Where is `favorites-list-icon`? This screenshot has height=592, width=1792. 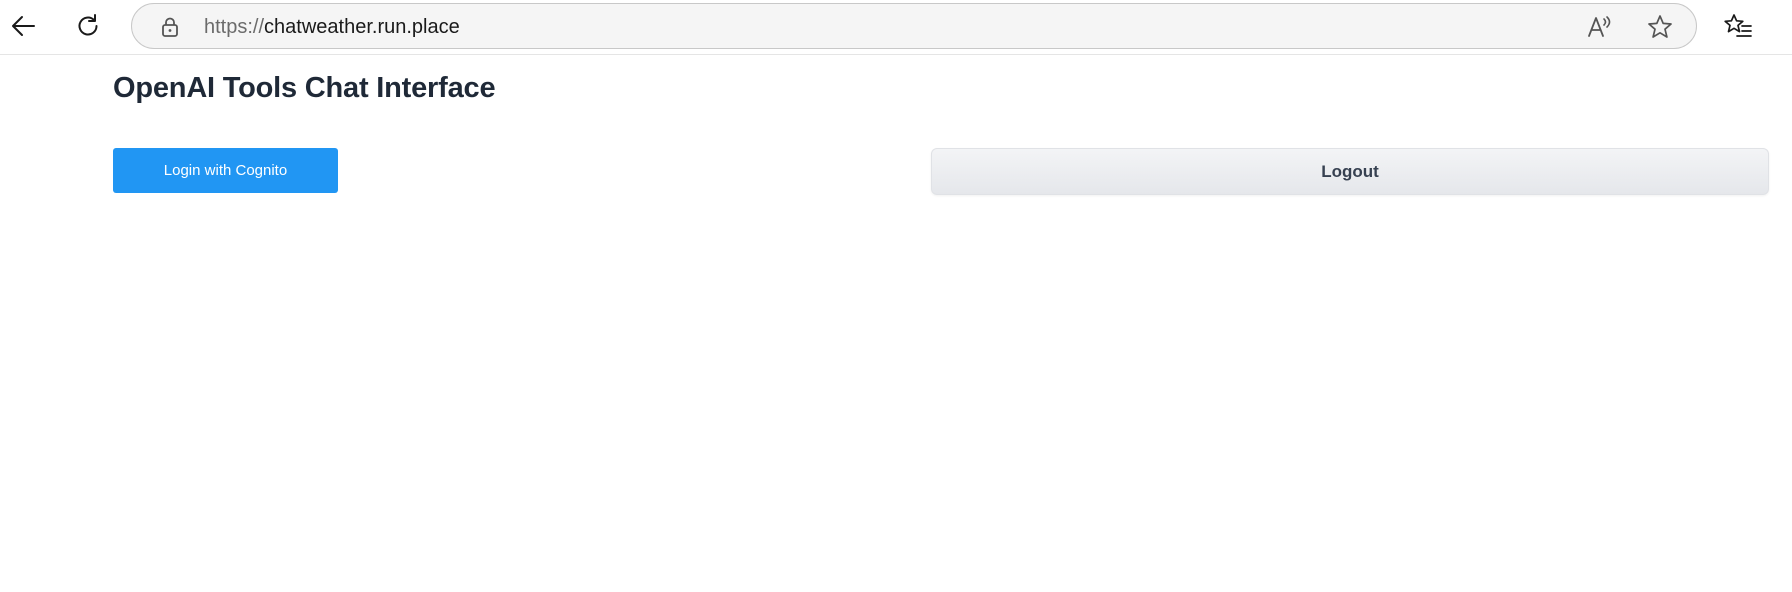
favorites-list-icon is located at coordinates (1738, 26).